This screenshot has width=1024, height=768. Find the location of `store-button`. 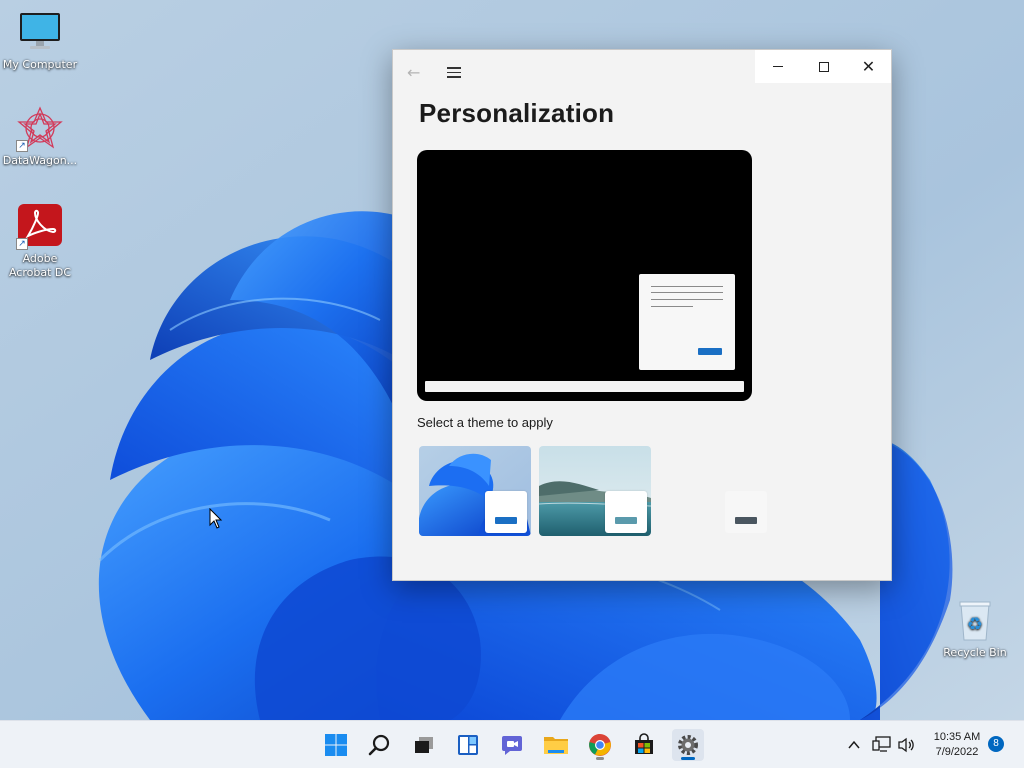

store-button is located at coordinates (644, 745).